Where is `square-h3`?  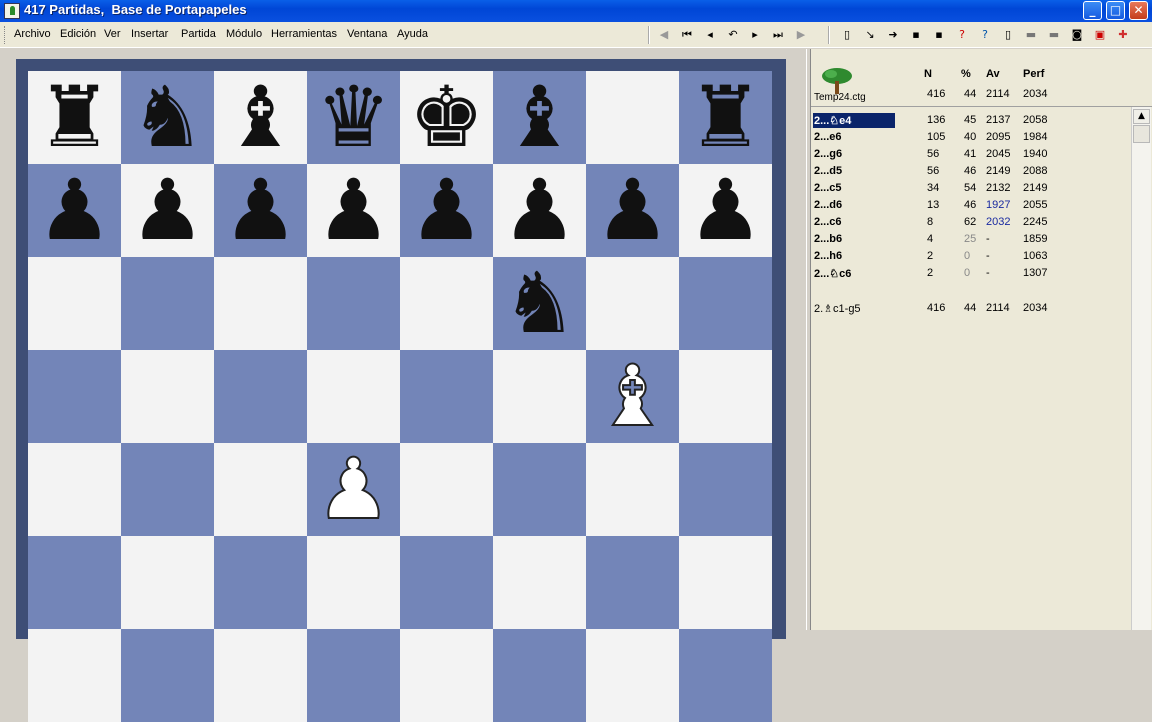
square-h3 is located at coordinates (725, 582).